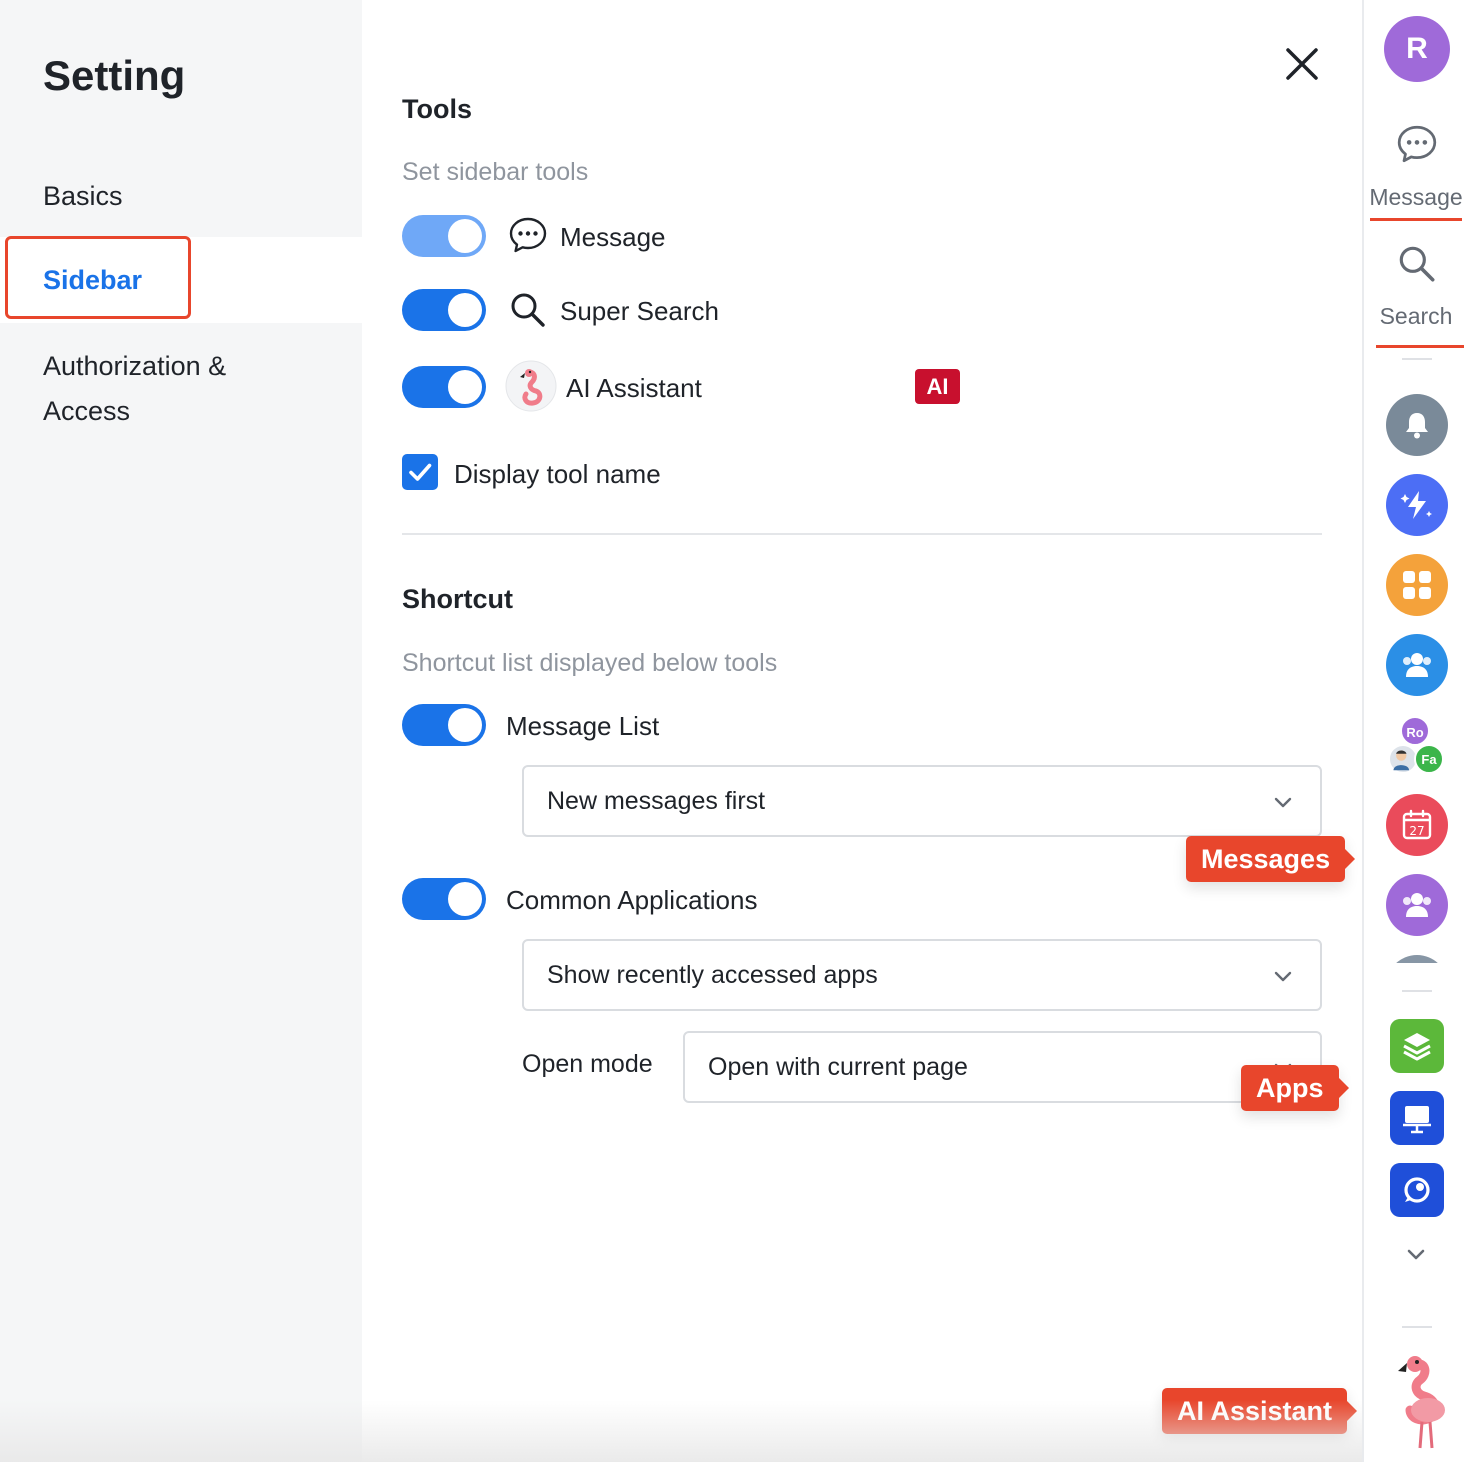 Image resolution: width=1466 pixels, height=1462 pixels. I want to click on apps-callout: Apps, so click(1294, 1088).